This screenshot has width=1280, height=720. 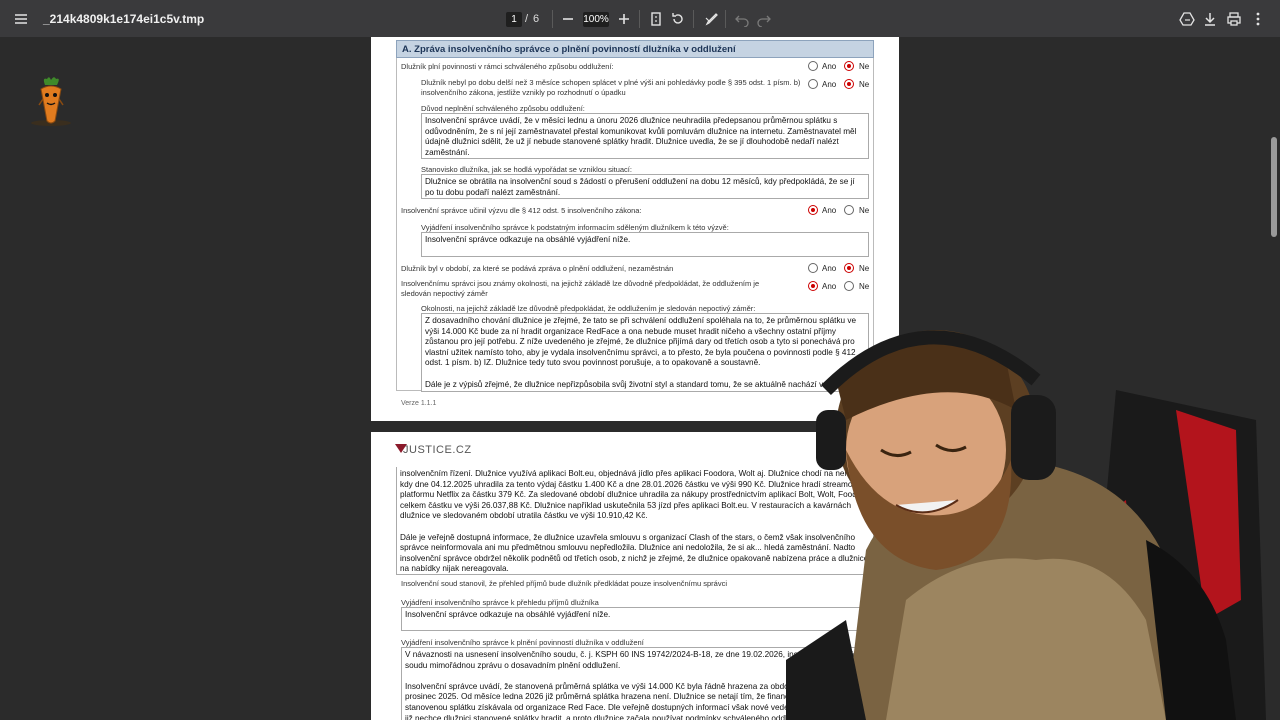 What do you see at coordinates (437, 450) in the screenshot?
I see `justice-logo: JUSTICE.CZ` at bounding box center [437, 450].